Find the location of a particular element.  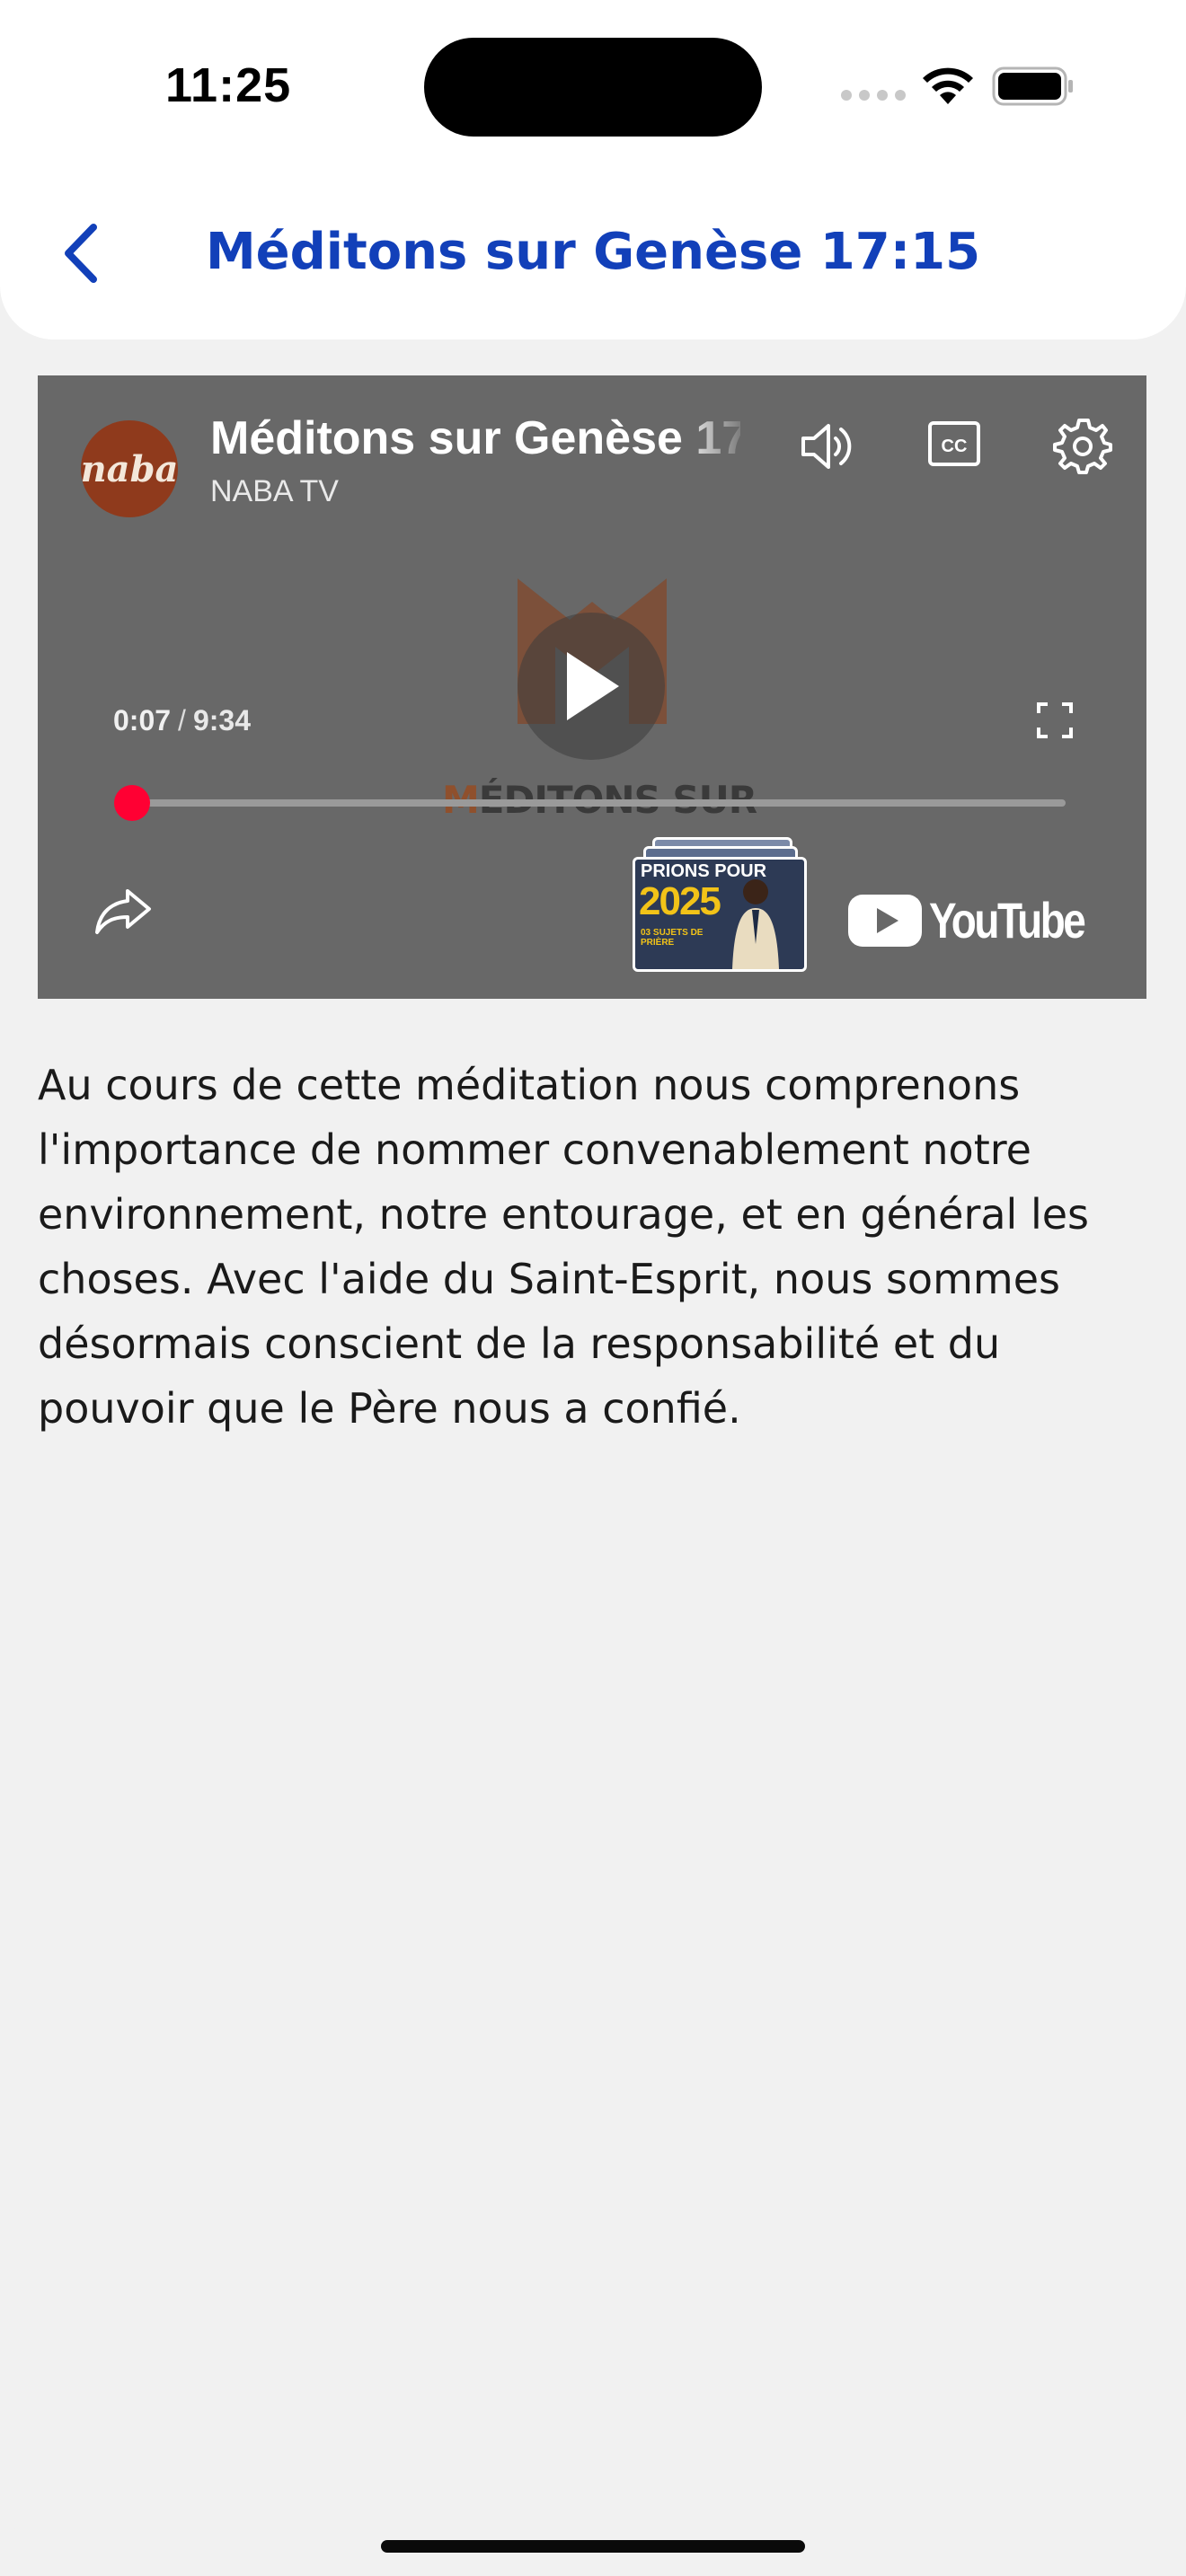

cc-icon: CC is located at coordinates (954, 443).